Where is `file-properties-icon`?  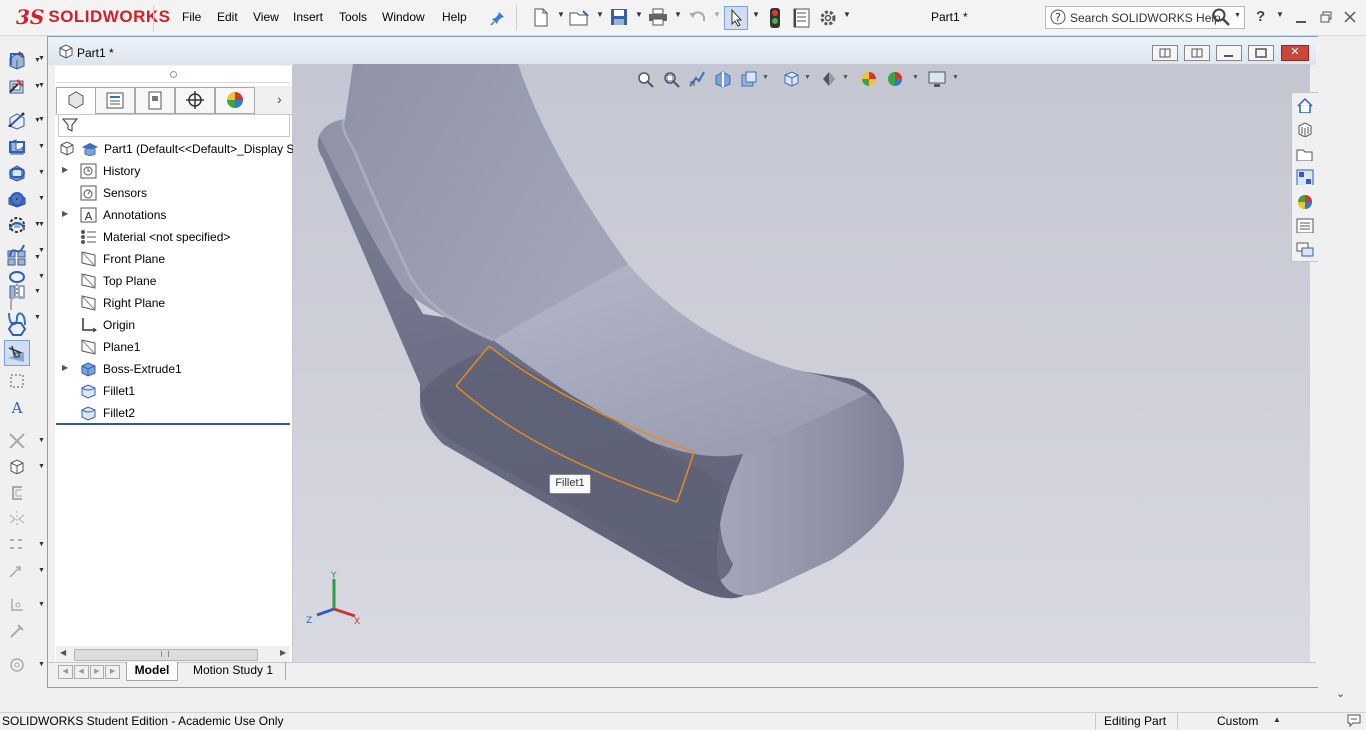
file-properties-icon is located at coordinates (802, 18).